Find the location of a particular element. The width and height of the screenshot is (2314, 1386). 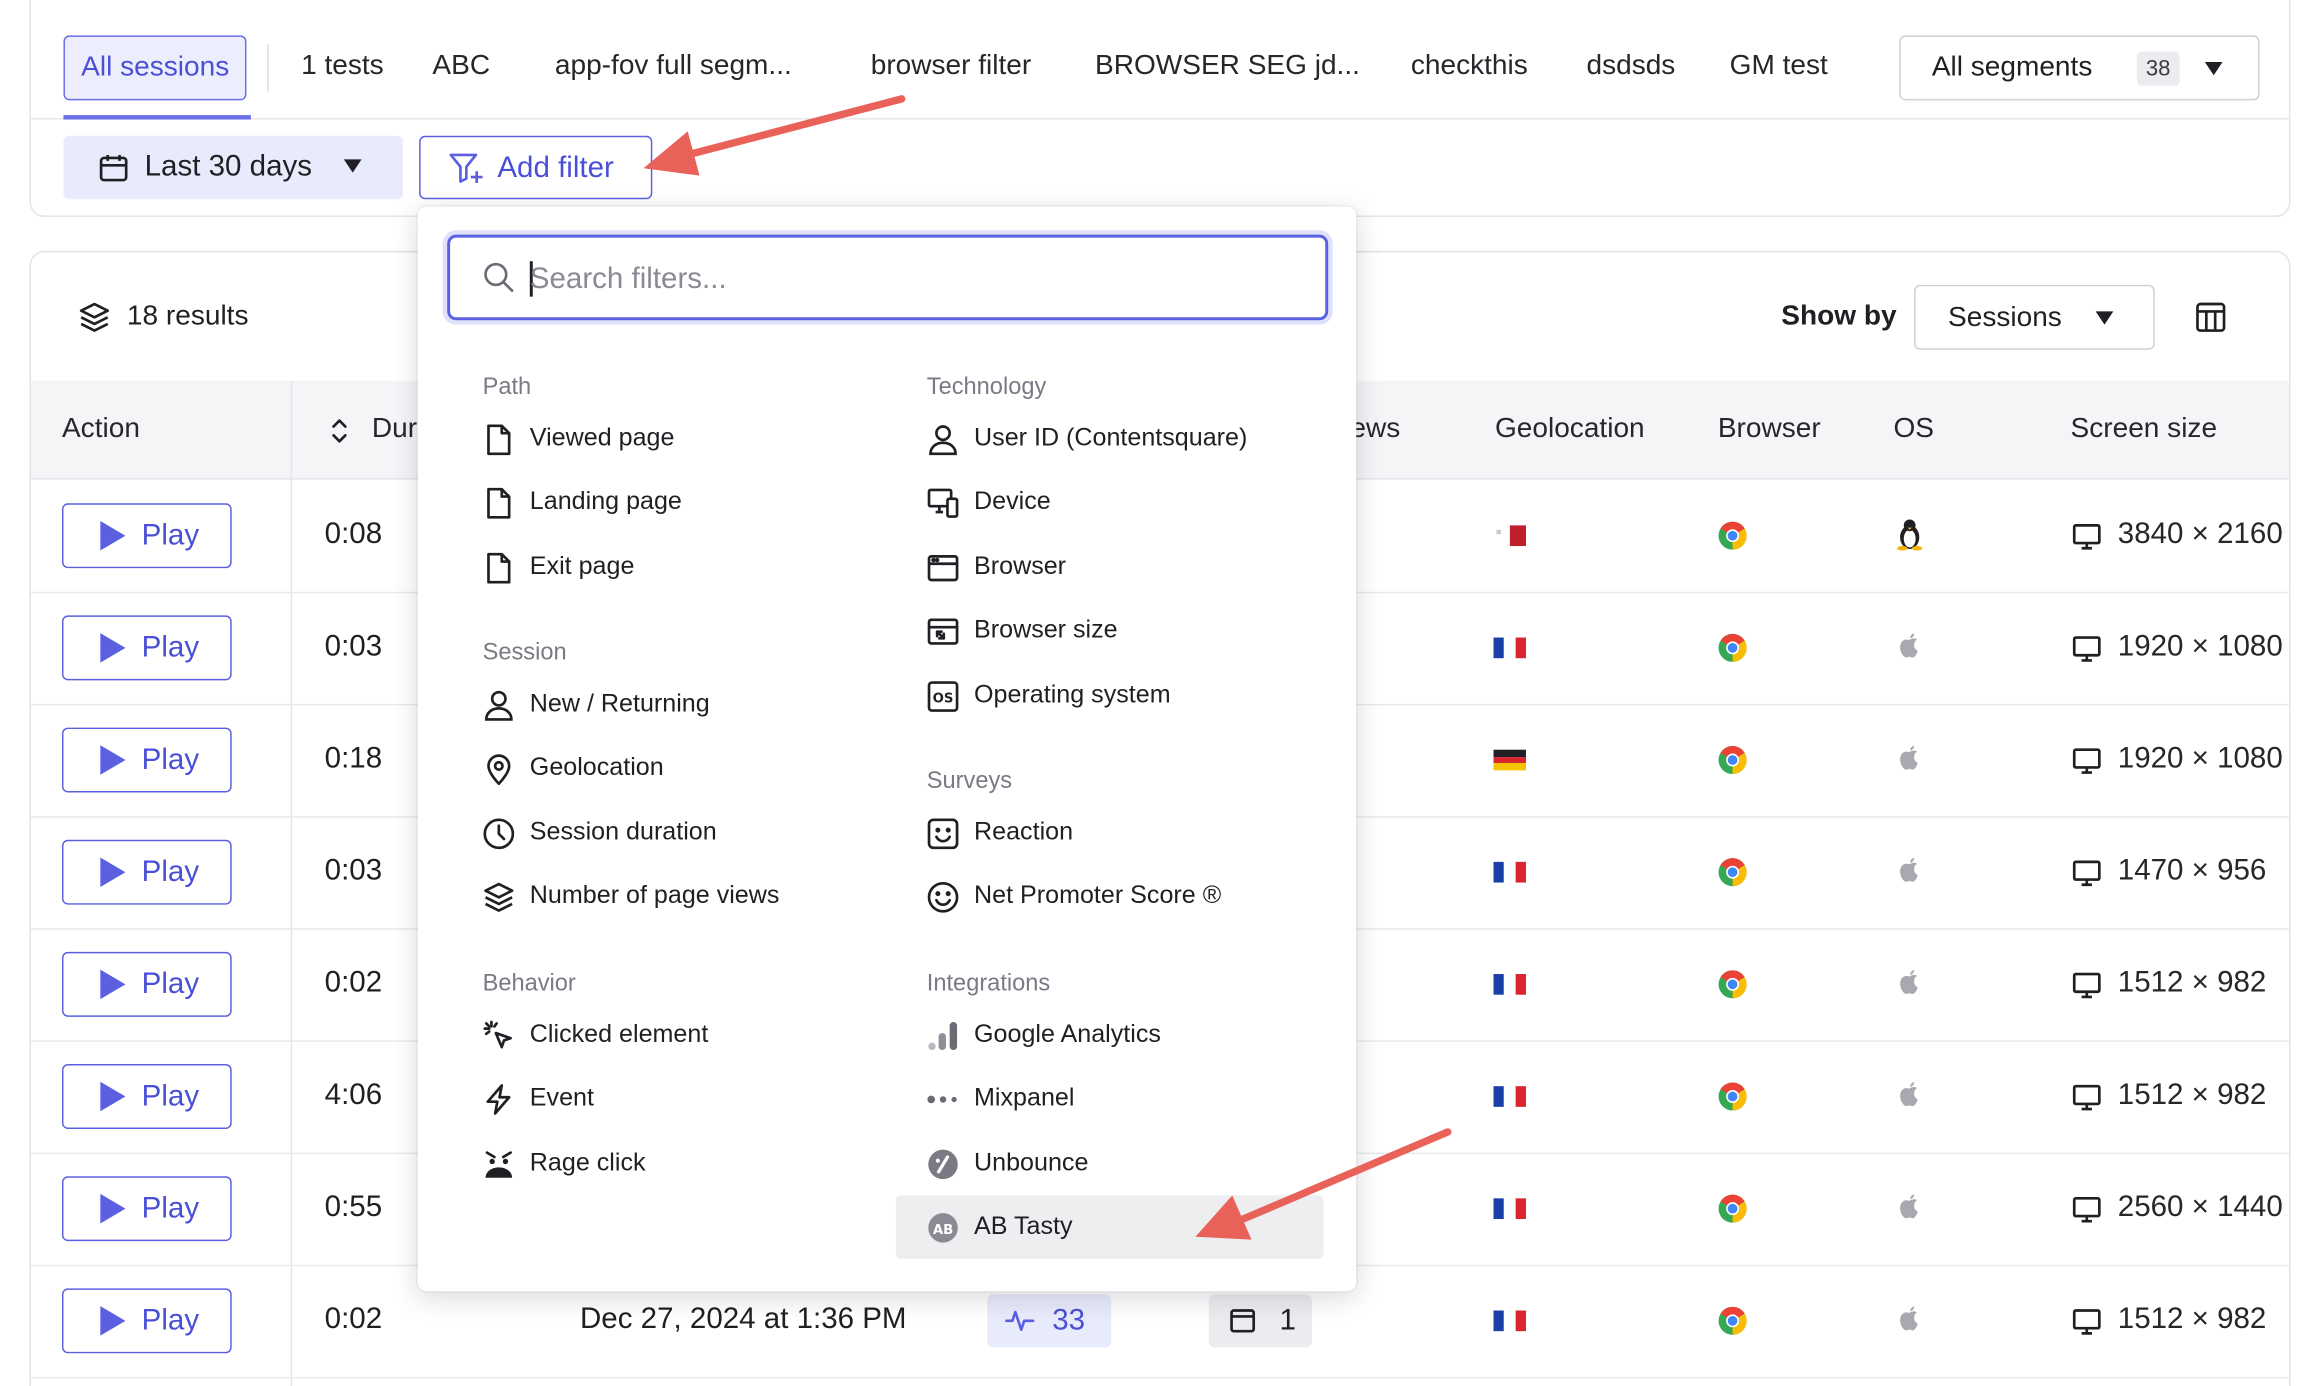

arrow-to-add-filter is located at coordinates (774, 135).